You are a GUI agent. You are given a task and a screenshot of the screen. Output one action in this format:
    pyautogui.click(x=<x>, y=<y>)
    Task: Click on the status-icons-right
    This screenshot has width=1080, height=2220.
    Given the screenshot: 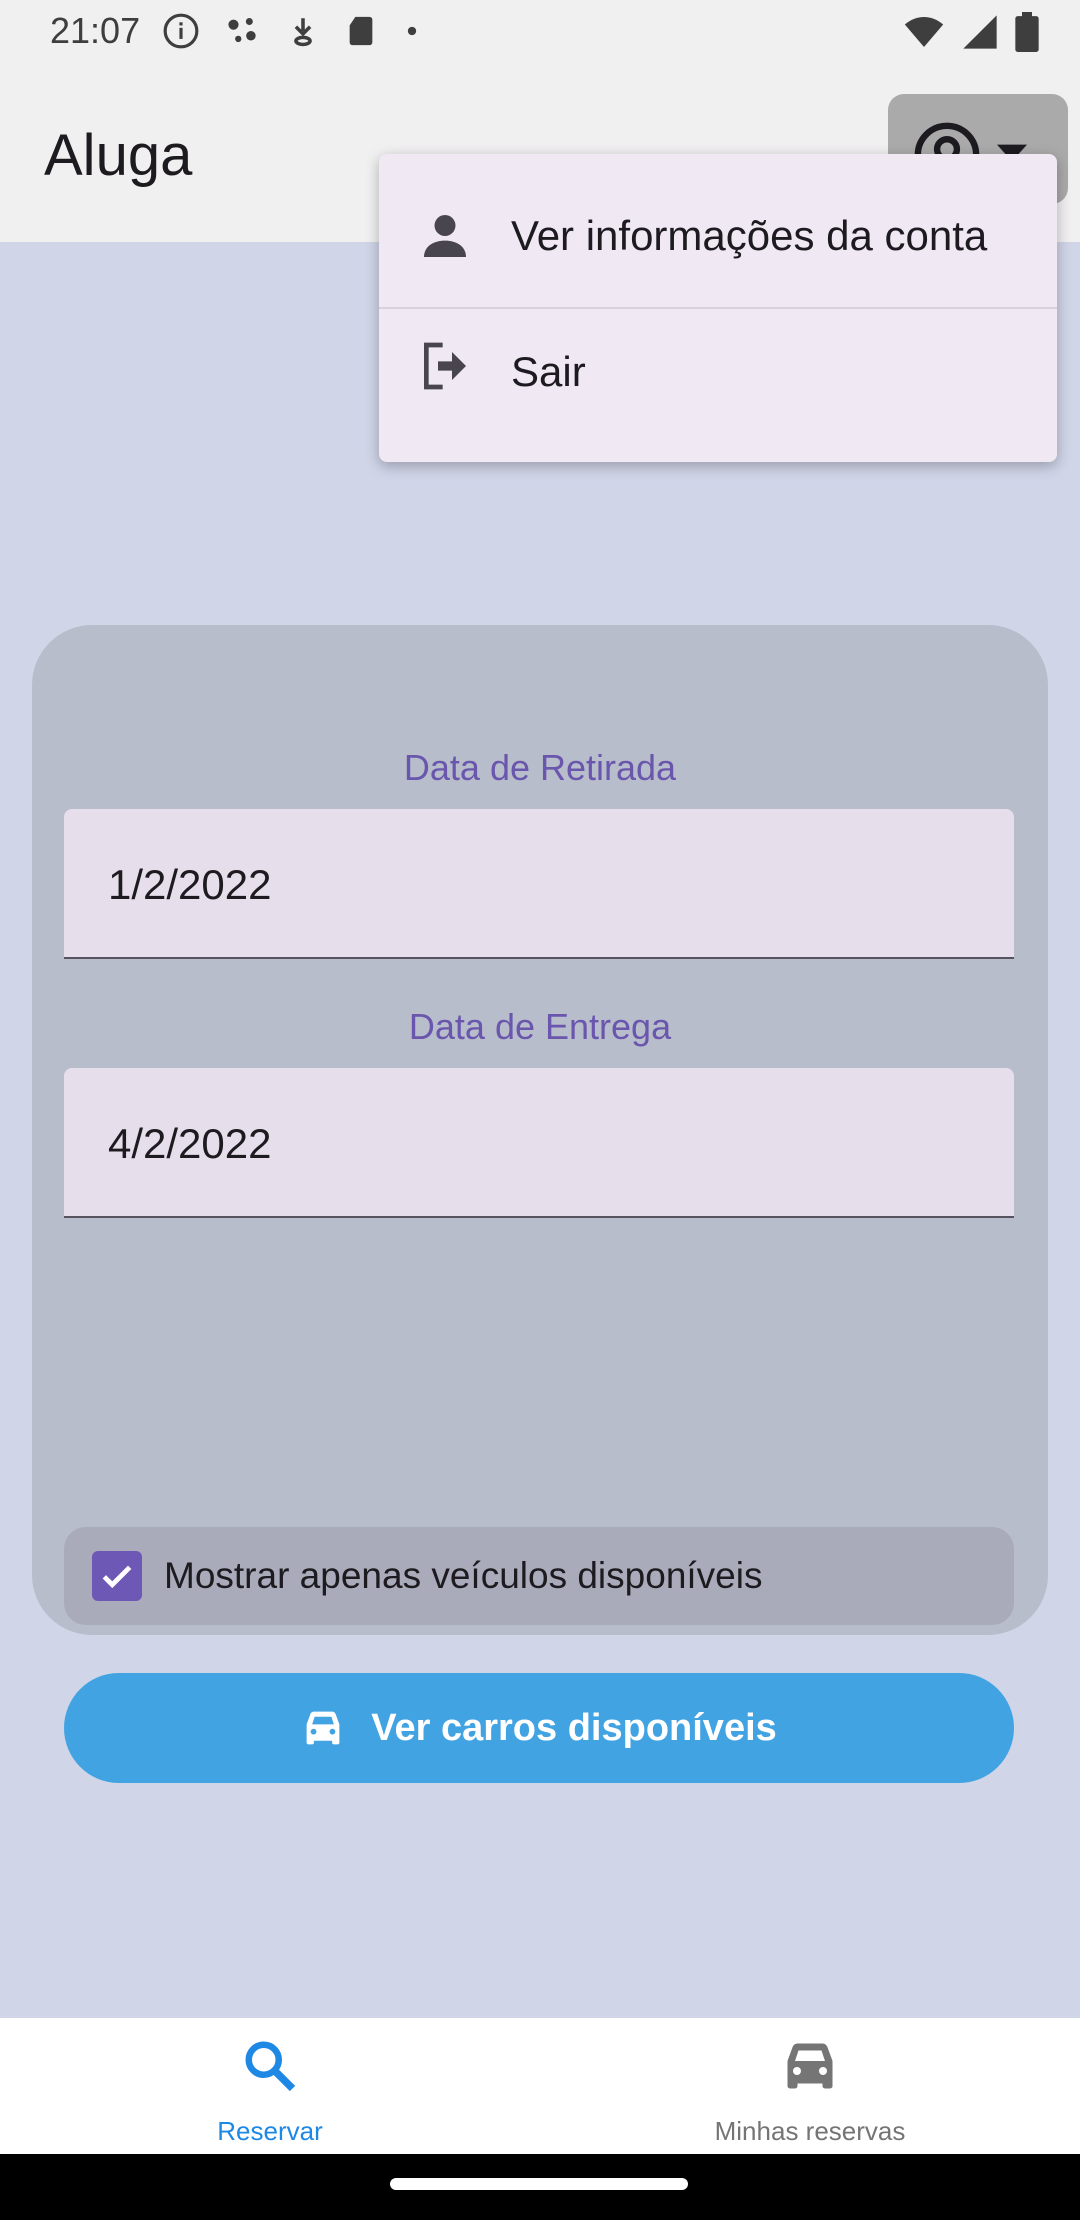 What is the action you would take?
    pyautogui.click(x=971, y=32)
    